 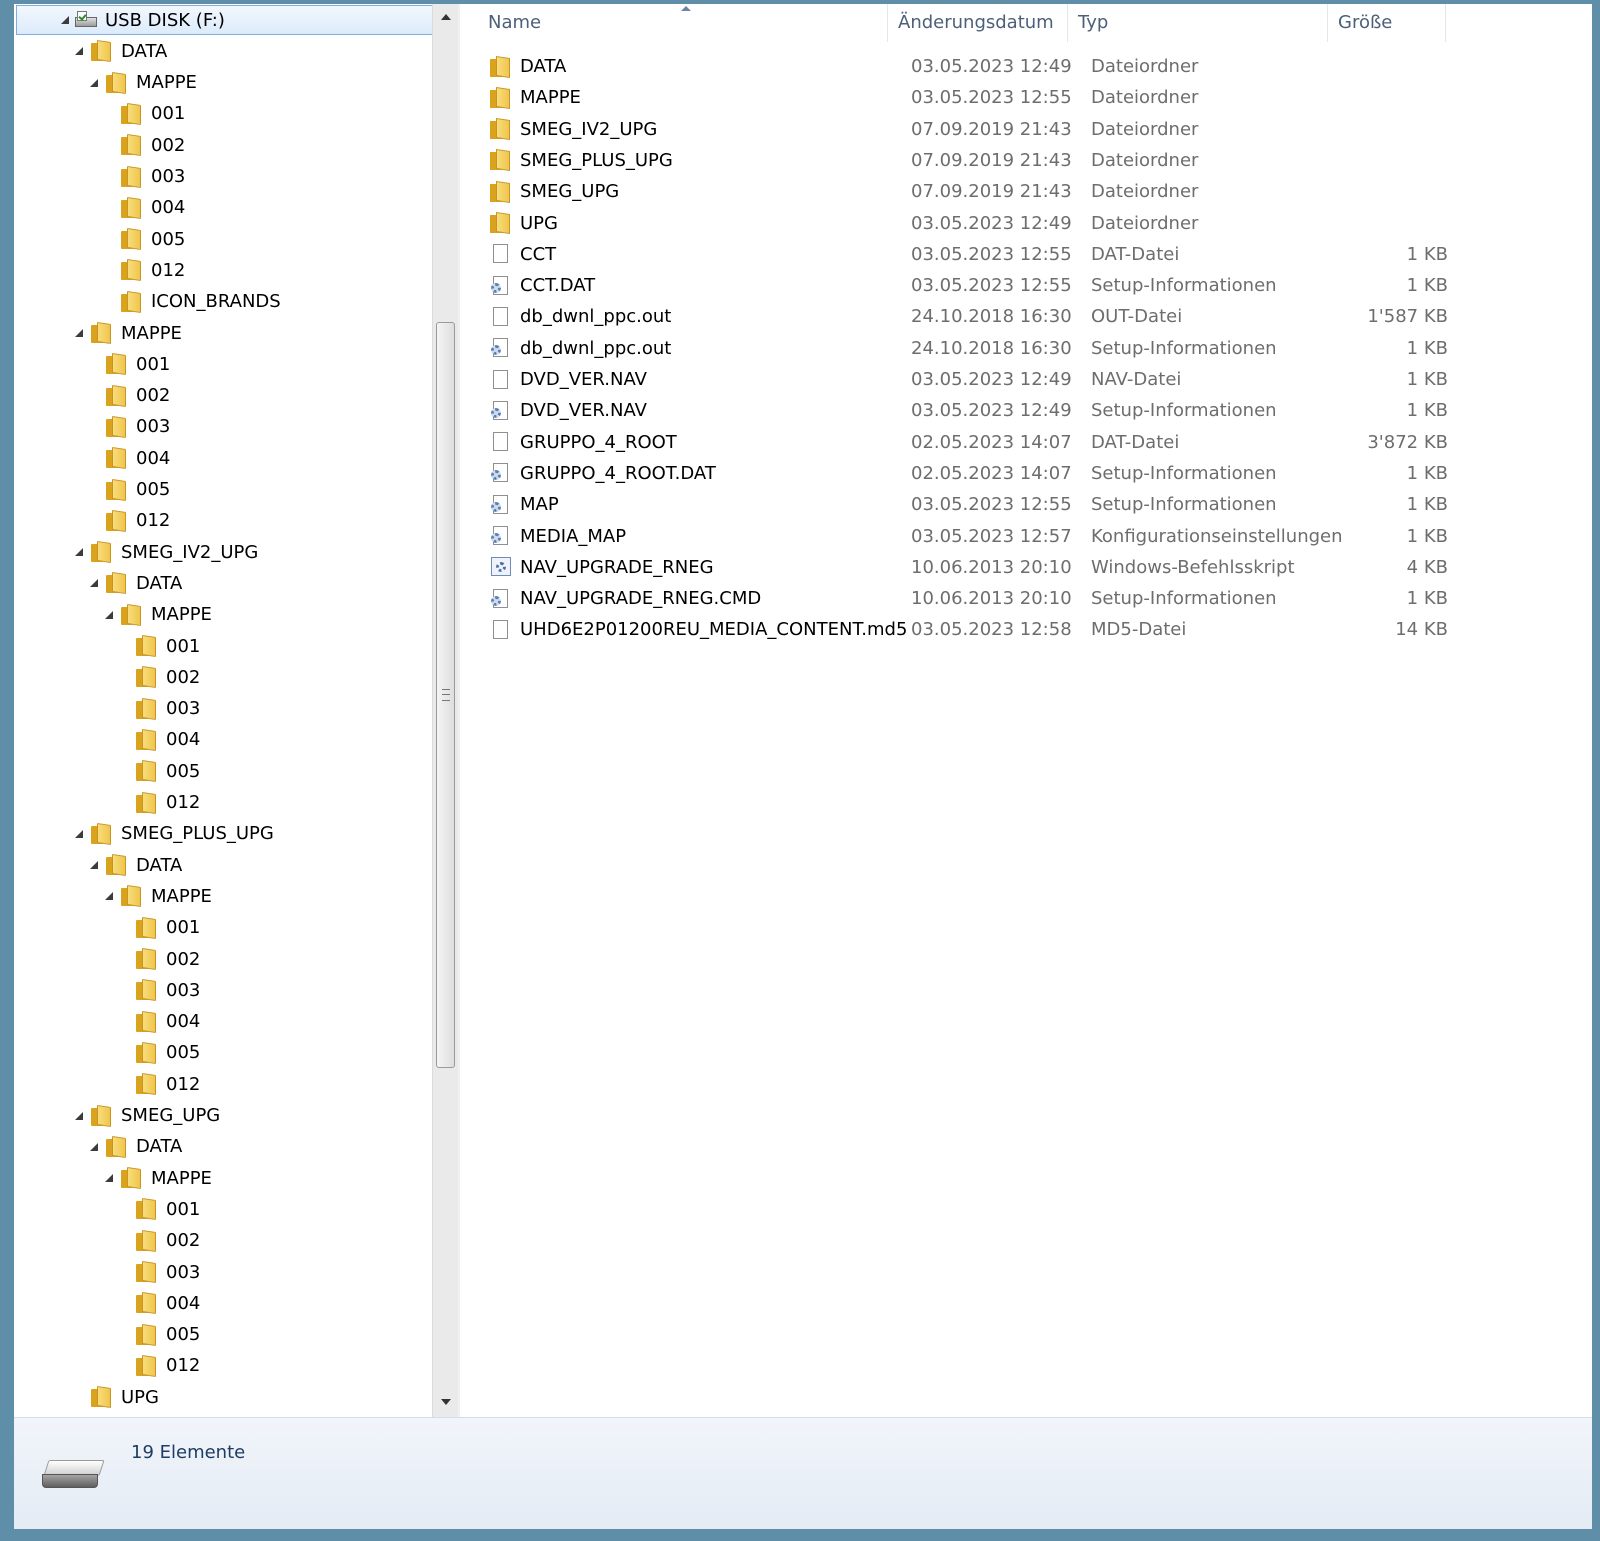 What do you see at coordinates (960, 97) in the screenshot?
I see `file-row: MAPPE 03.05.2023 12:55 Dateiordner` at bounding box center [960, 97].